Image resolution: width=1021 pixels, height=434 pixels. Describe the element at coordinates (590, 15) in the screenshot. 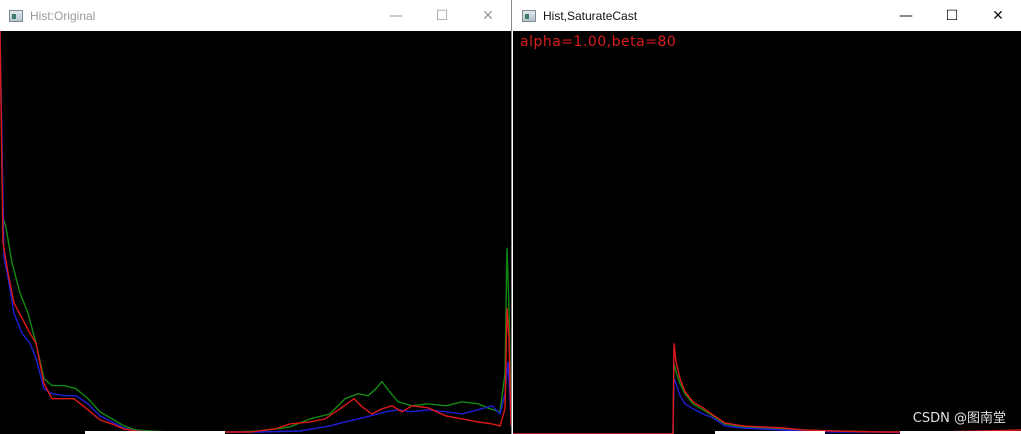

I see `window-title: Hist,SaturateCast` at that location.